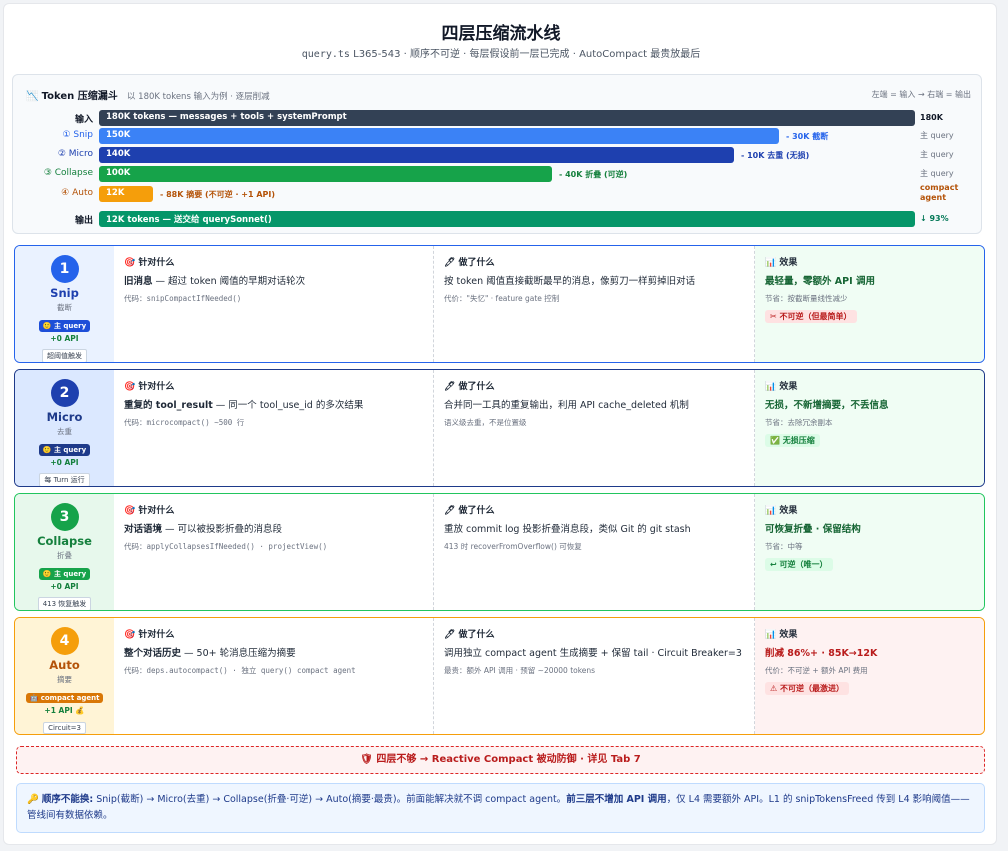 Image resolution: width=1008 pixels, height=851 pixels. What do you see at coordinates (67, 799) in the screenshot?
I see `note-strong: 顺序不能换:` at bounding box center [67, 799].